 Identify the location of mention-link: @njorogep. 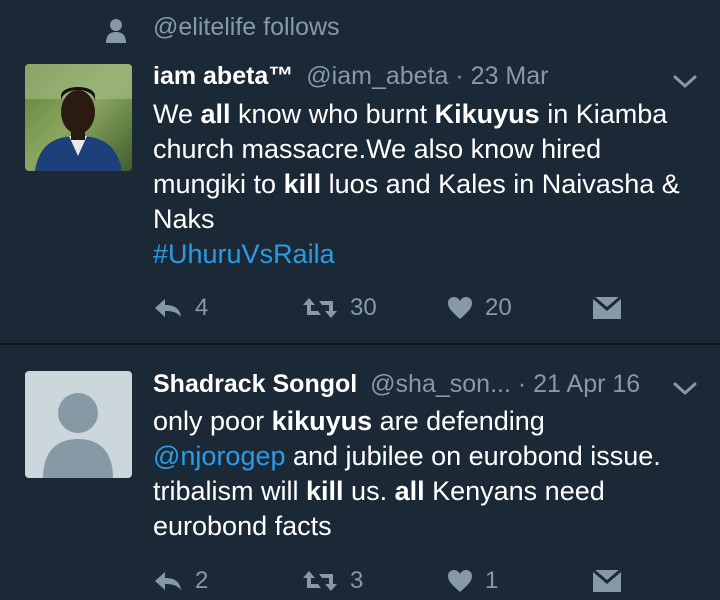
(219, 456).